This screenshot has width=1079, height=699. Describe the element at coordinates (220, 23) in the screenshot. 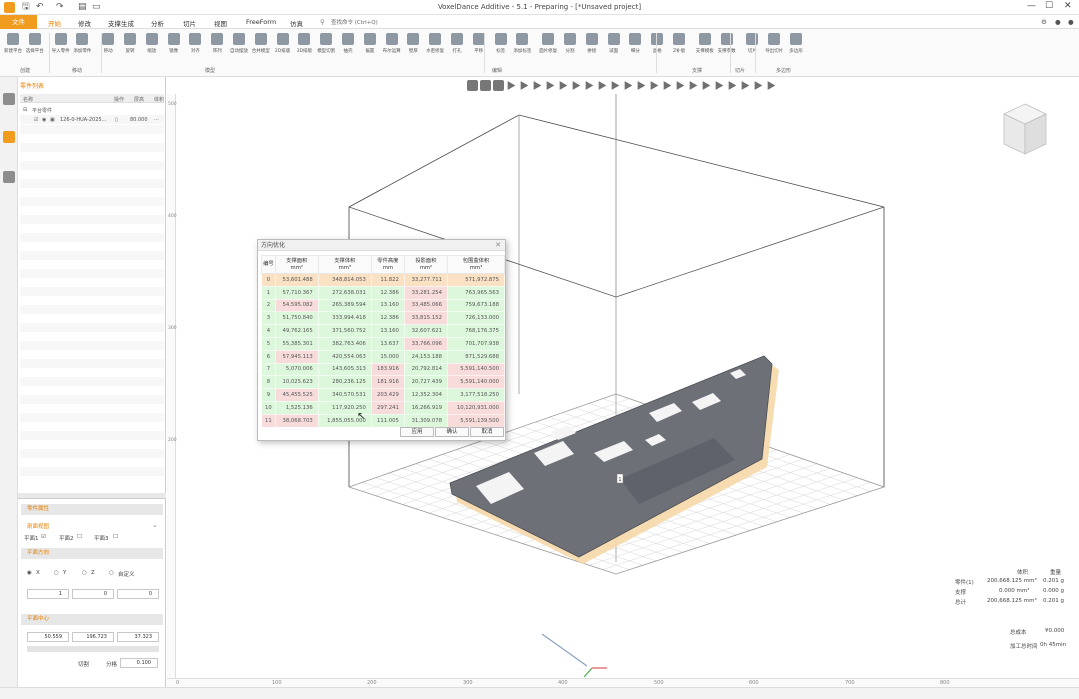

I see `menu-view: 视图` at that location.